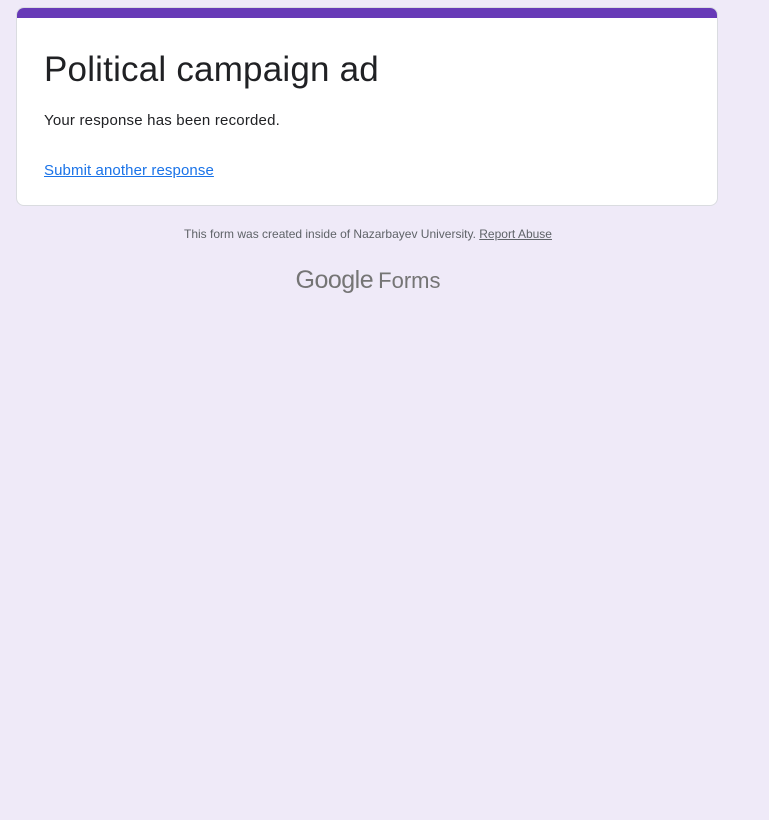  What do you see at coordinates (162, 120) in the screenshot?
I see `confirmation-message: Your response has been recorded.` at bounding box center [162, 120].